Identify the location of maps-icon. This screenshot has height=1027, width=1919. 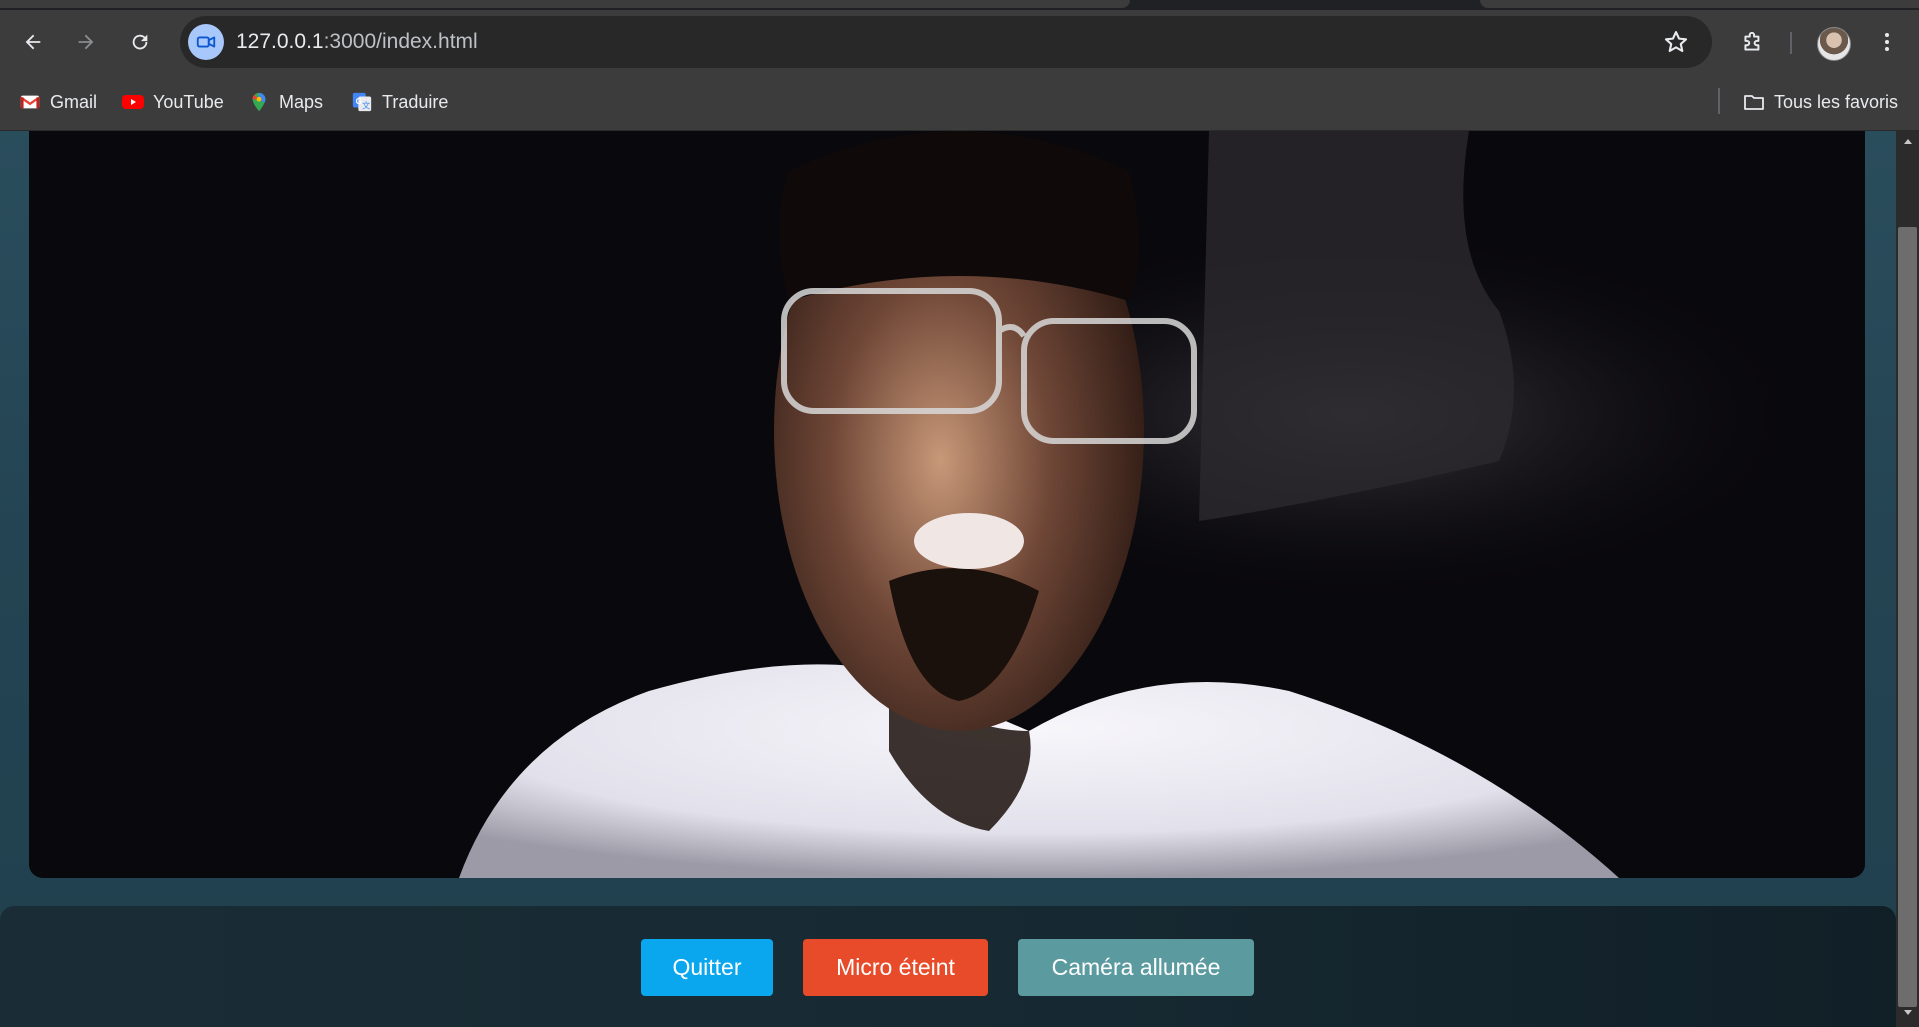
(259, 102).